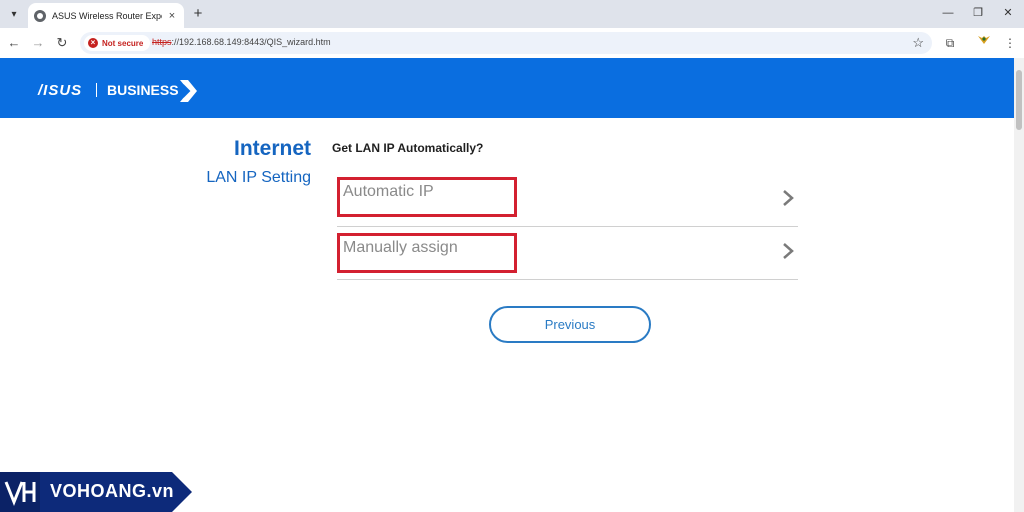 The height and width of the screenshot is (512, 1024). What do you see at coordinates (38, 43) in the screenshot?
I see `forward-arrow-icon: →` at bounding box center [38, 43].